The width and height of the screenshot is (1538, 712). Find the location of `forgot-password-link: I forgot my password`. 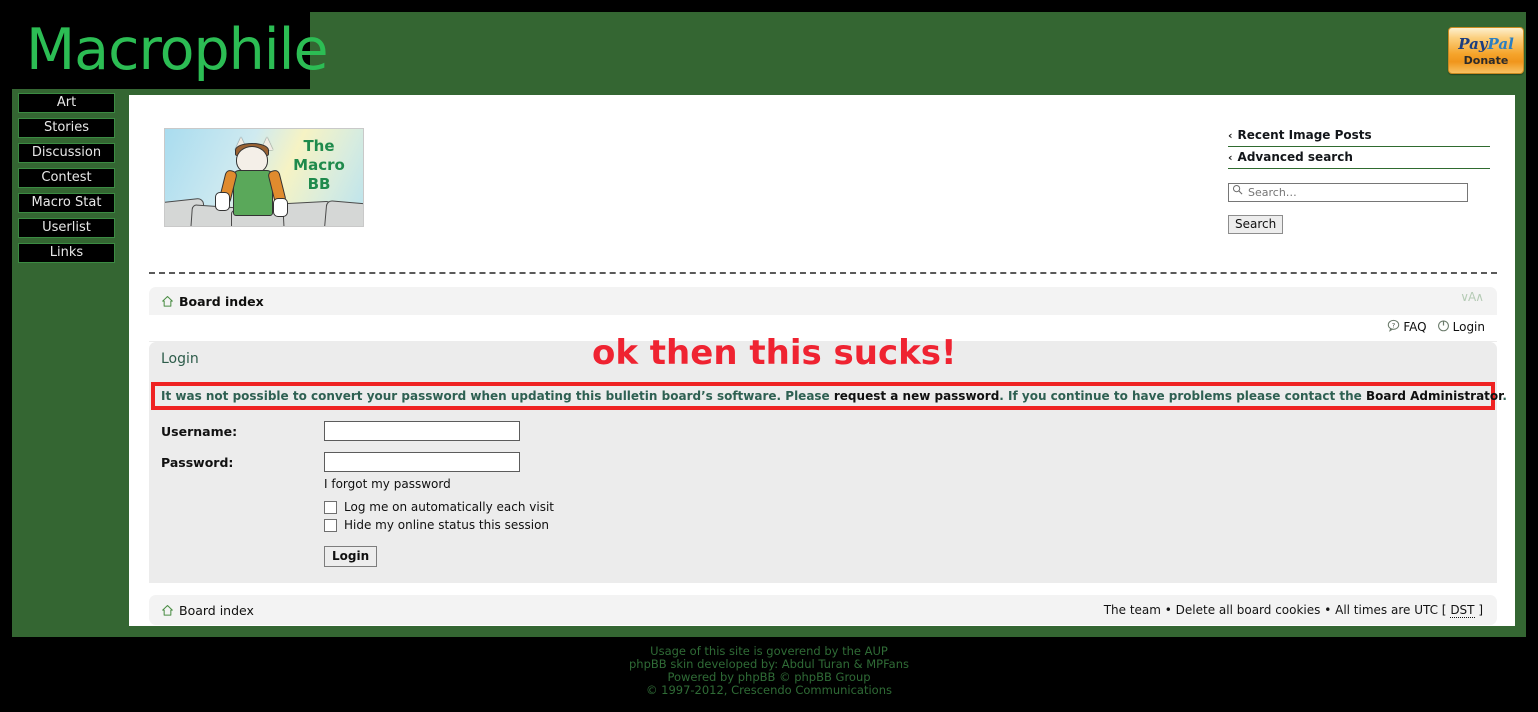

forgot-password-link: I forgot my password is located at coordinates (823, 484).